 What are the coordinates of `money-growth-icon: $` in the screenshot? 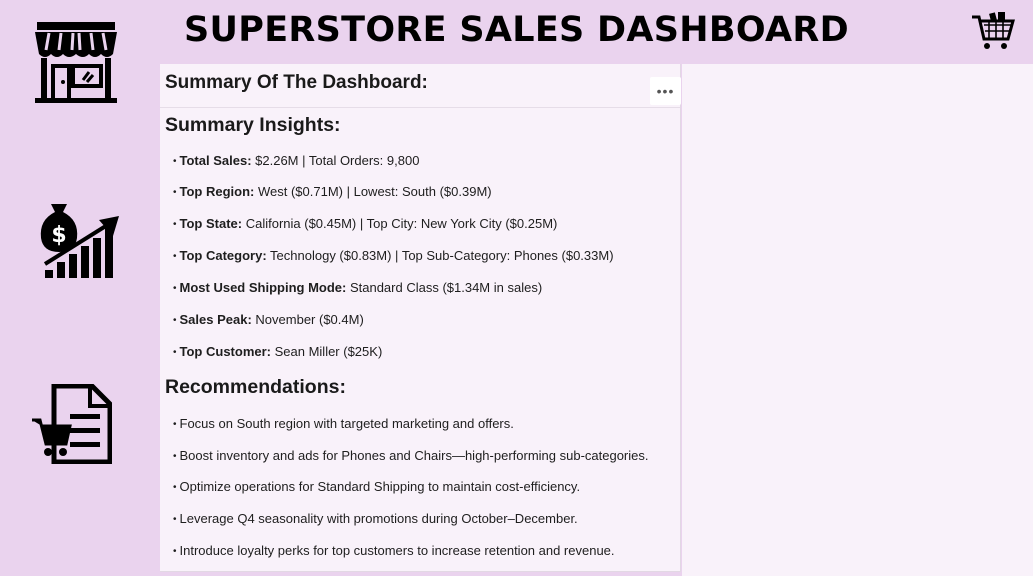 It's located at (79, 240).